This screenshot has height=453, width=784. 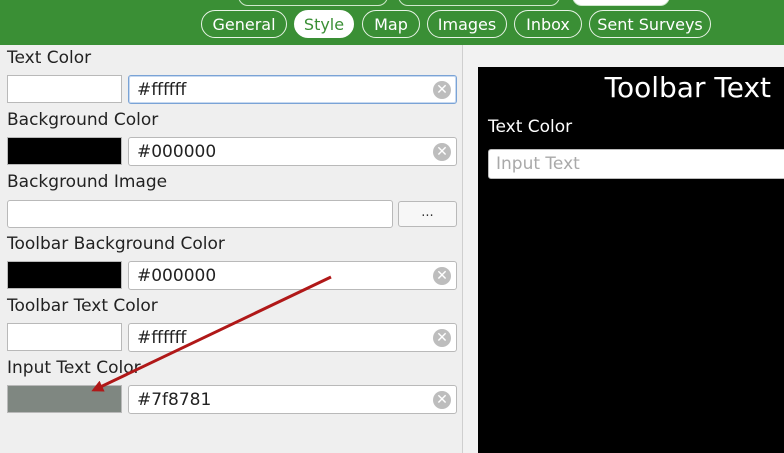 What do you see at coordinates (244, 24) in the screenshot?
I see `tab-general: General` at bounding box center [244, 24].